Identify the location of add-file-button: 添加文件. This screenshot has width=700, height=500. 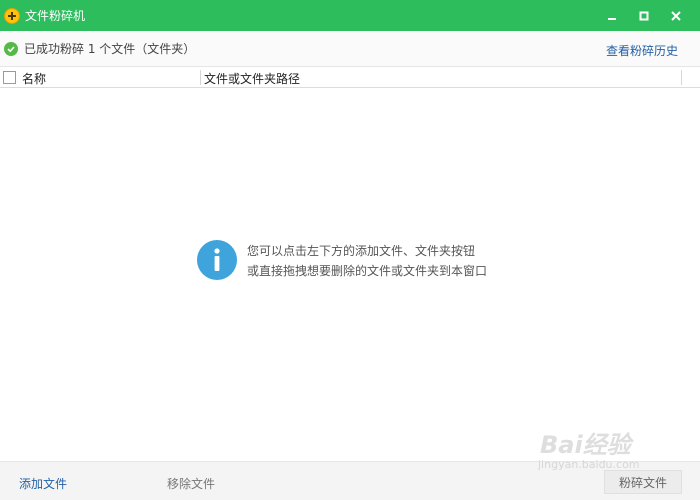
(43, 483).